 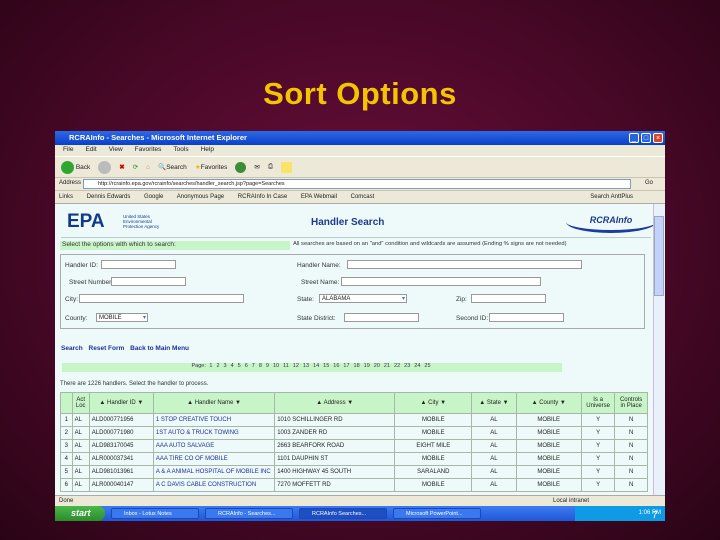 I want to click on zip-input, so click(x=508, y=298).